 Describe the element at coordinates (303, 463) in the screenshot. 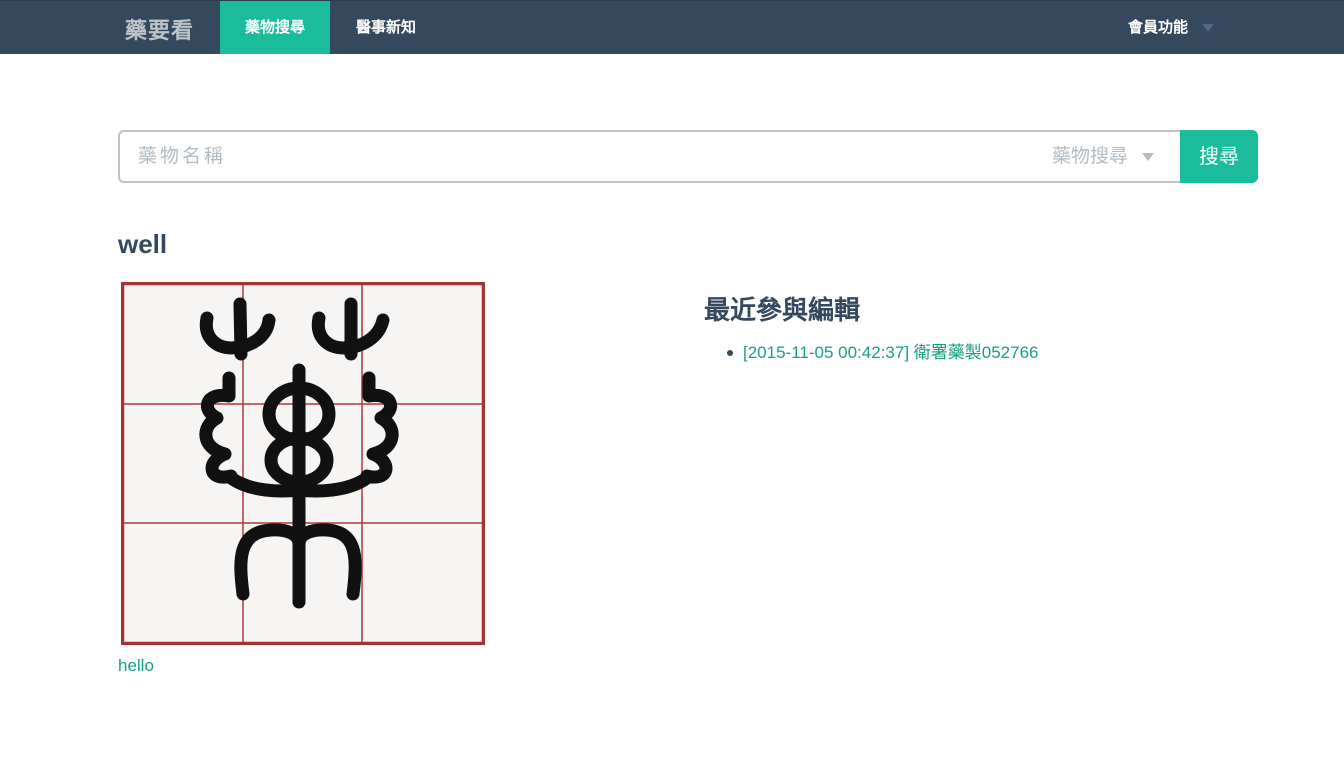

I see `character-image` at that location.